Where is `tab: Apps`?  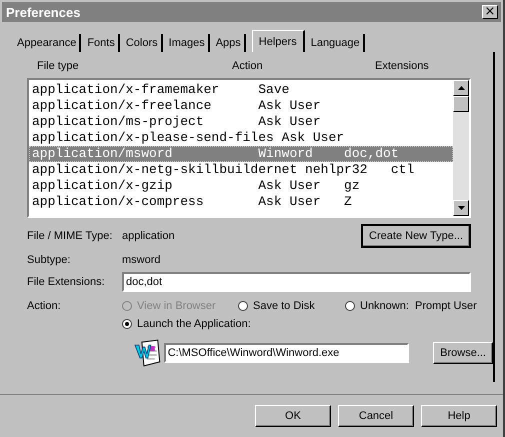 tab: Apps is located at coordinates (229, 43).